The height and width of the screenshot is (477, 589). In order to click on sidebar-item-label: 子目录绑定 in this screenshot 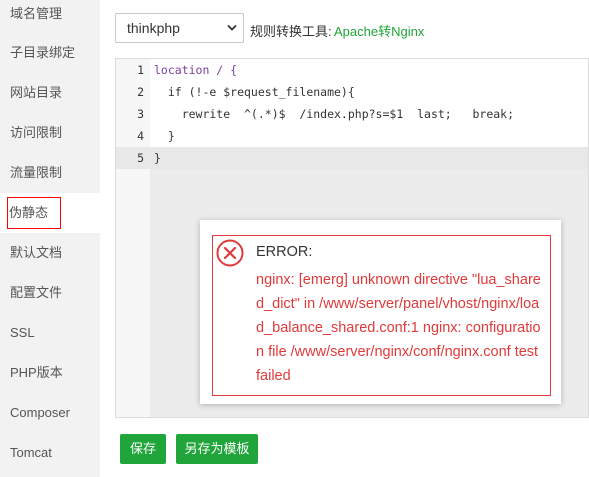, I will do `click(43, 52)`.